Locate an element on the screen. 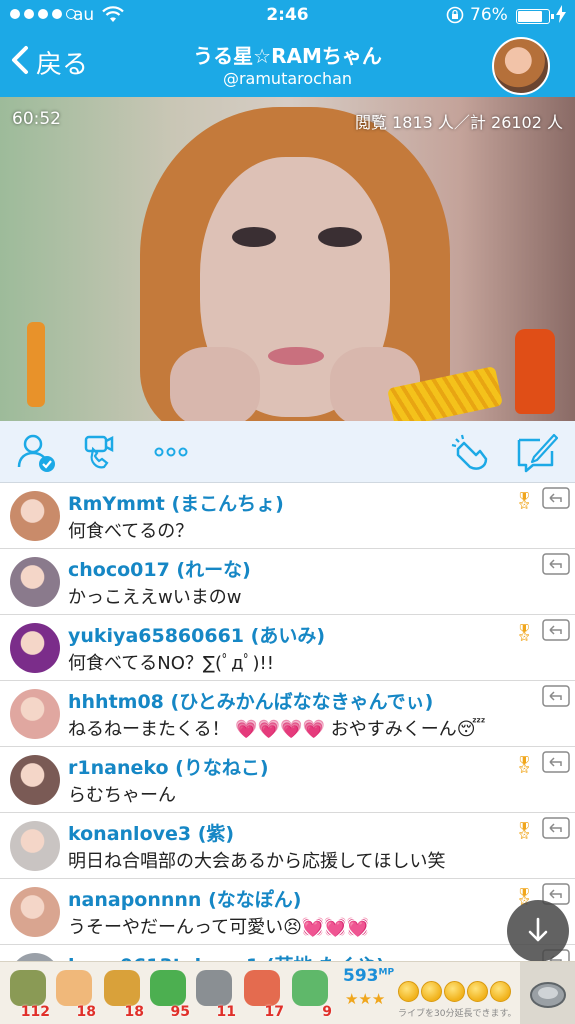 The height and width of the screenshot is (1024, 575). back-label: 戻る is located at coordinates (62, 65).